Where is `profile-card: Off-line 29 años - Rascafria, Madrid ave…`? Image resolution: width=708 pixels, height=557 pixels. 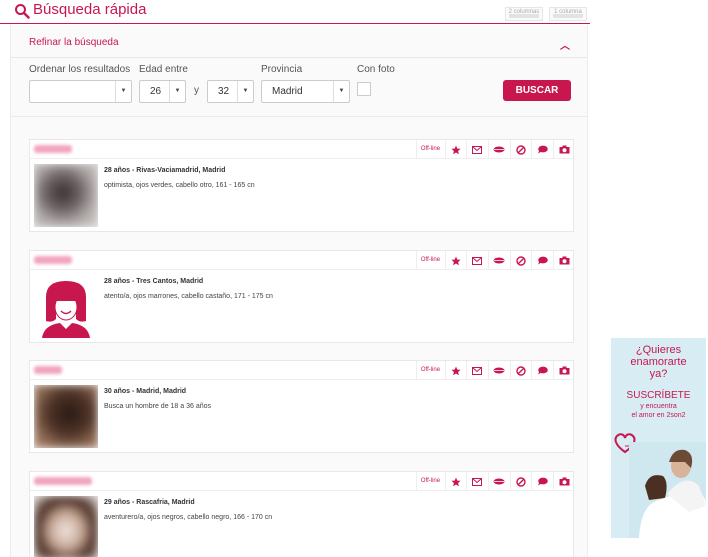
profile-card: Off-line 29 años - Rascafria, Madrid ave… is located at coordinates (301, 514).